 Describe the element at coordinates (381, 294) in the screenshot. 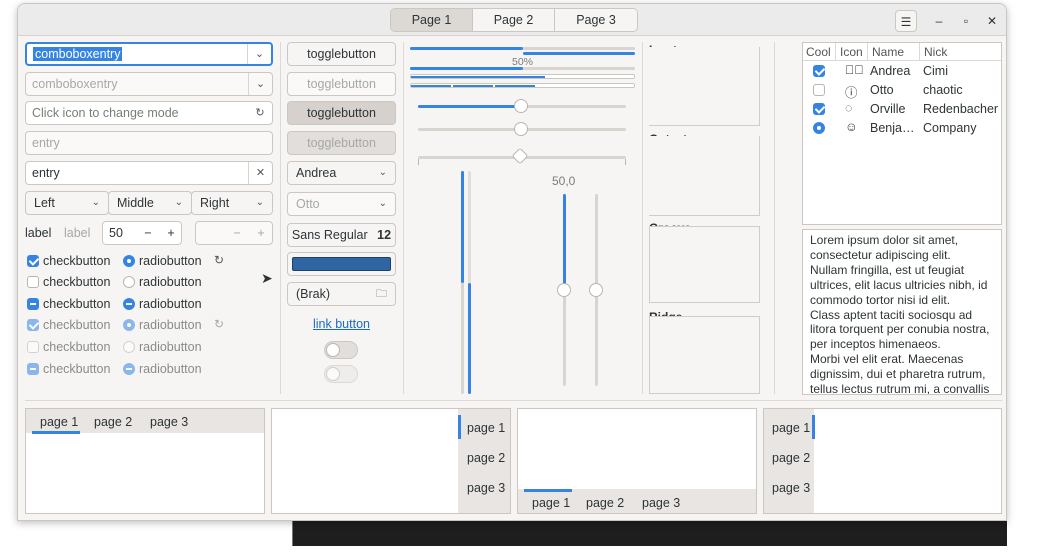

I see `folder-icon: 🗀` at that location.